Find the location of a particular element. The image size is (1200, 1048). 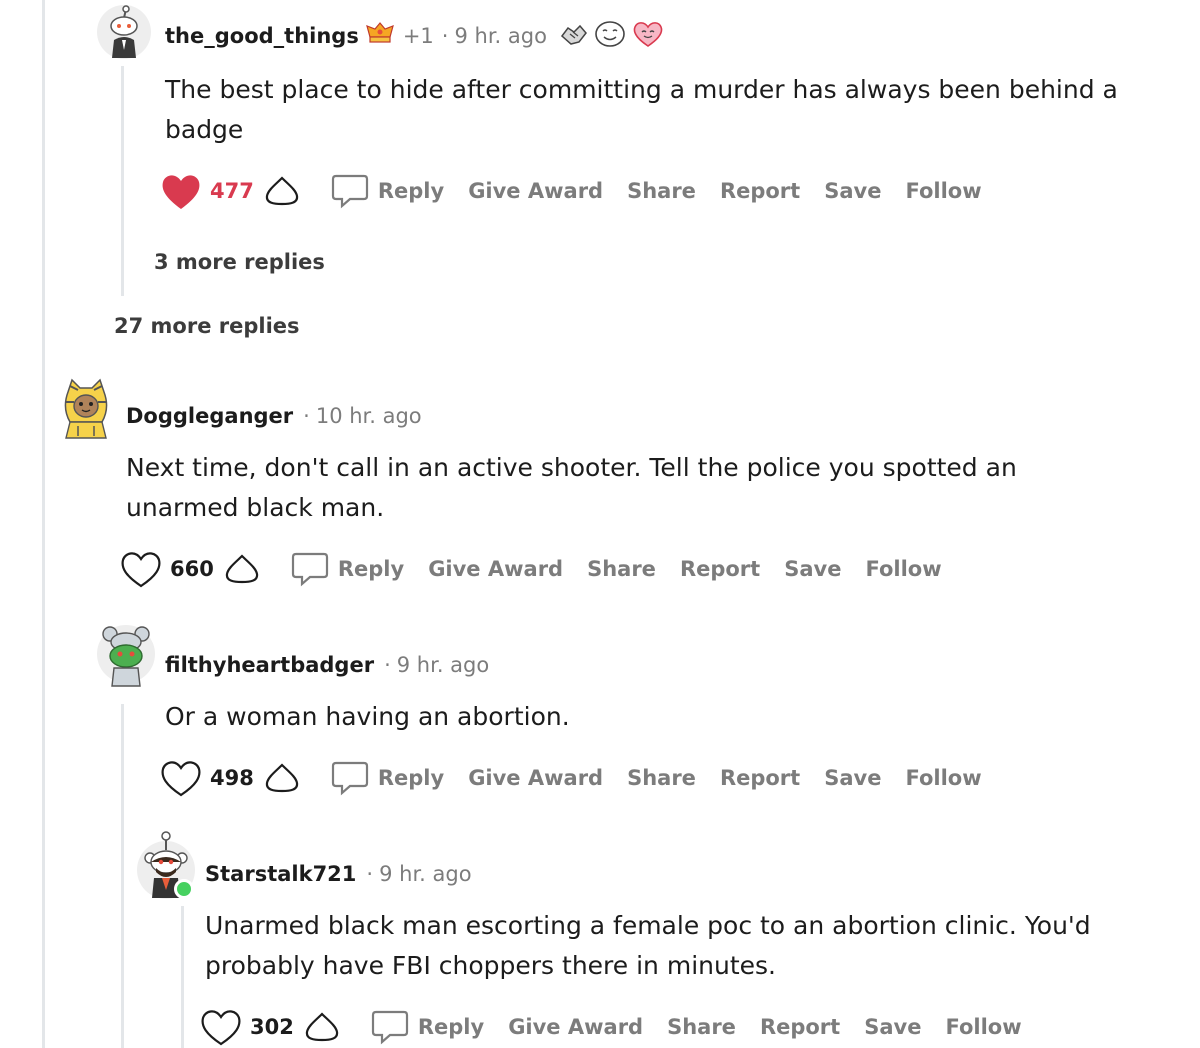

handshake-icon is located at coordinates (574, 36).